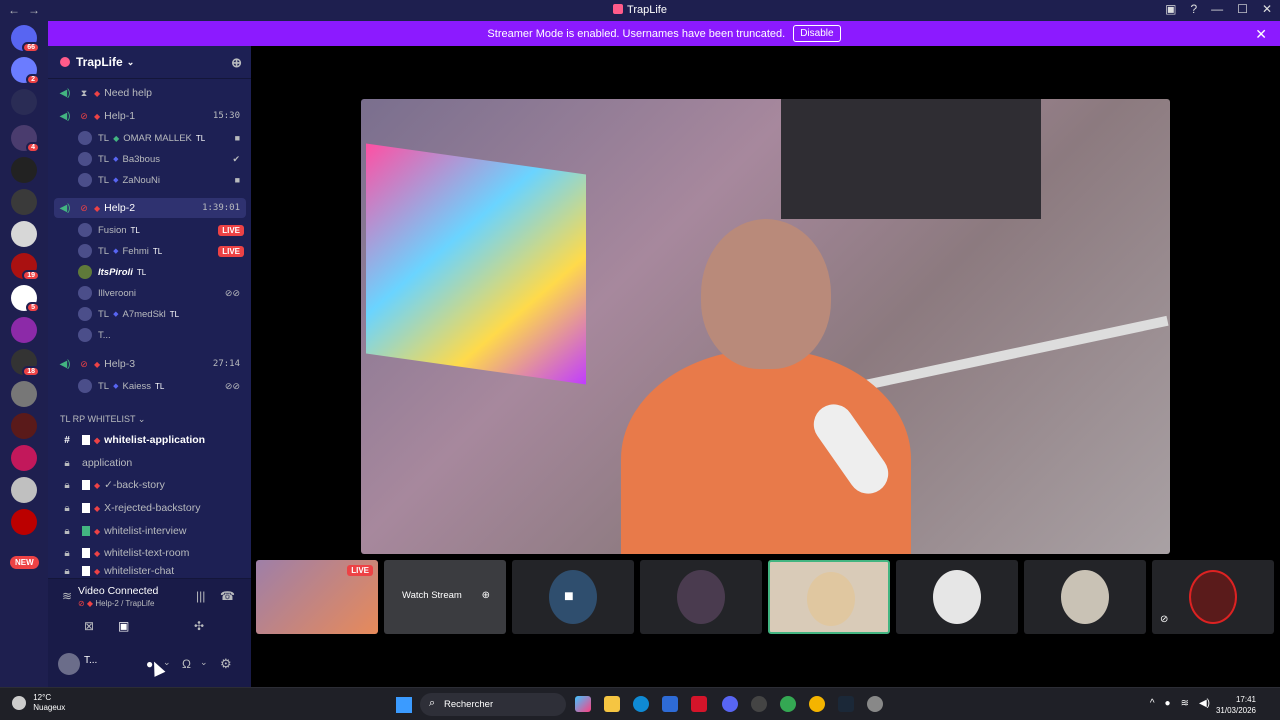 This screenshot has height=720, width=1280. Describe the element at coordinates (162, 314) in the screenshot. I see `voice-user: TL ◆ A7medSkl TL` at that location.